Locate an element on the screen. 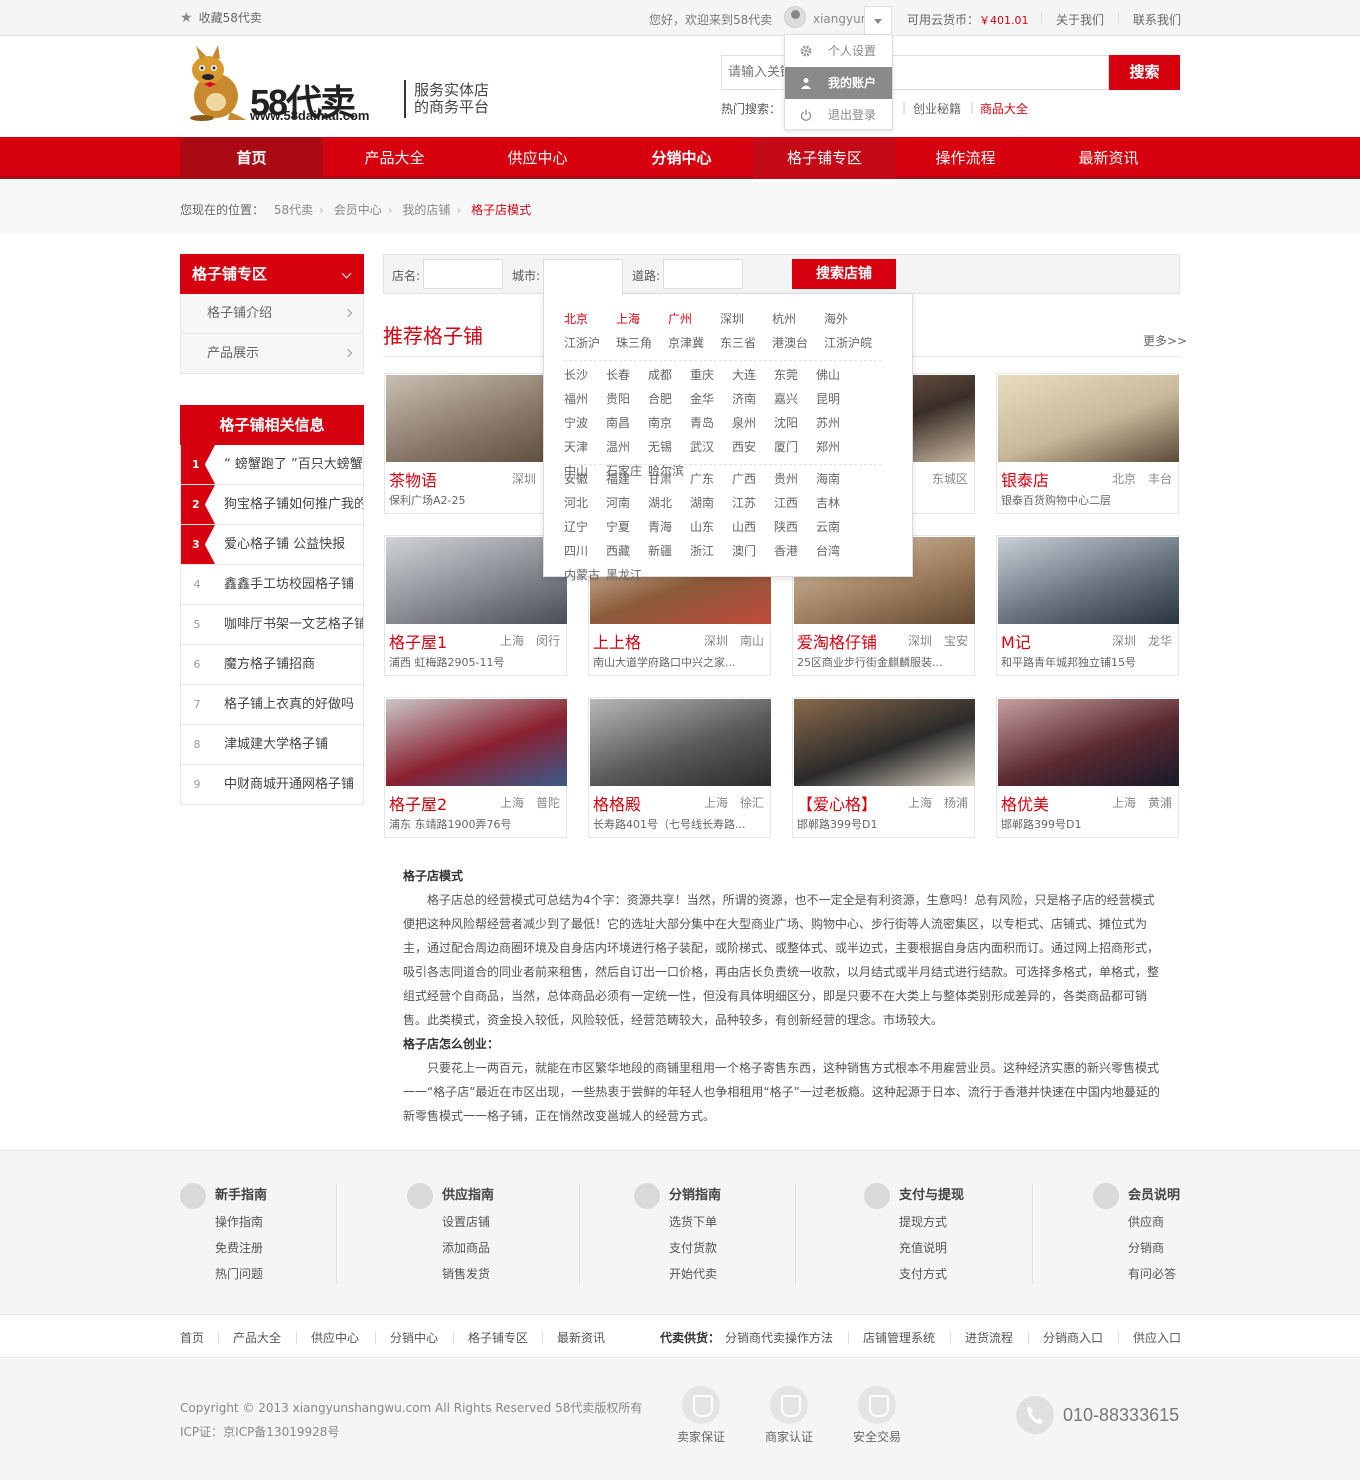  badge-seller-guarantee: 卖家保证 is located at coordinates (701, 1415).